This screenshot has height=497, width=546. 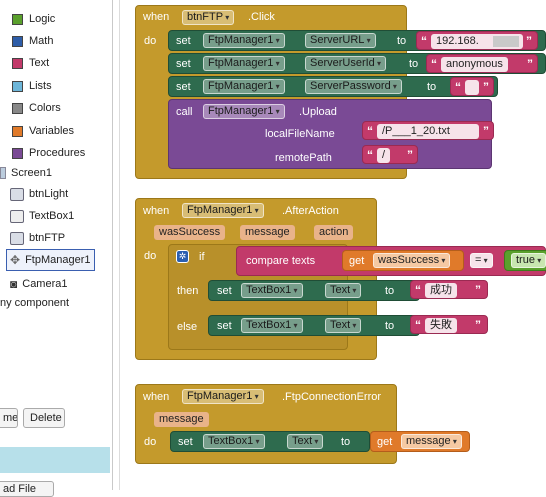 What do you see at coordinates (385, 442) in the screenshot?
I see `get-label: get` at bounding box center [385, 442].